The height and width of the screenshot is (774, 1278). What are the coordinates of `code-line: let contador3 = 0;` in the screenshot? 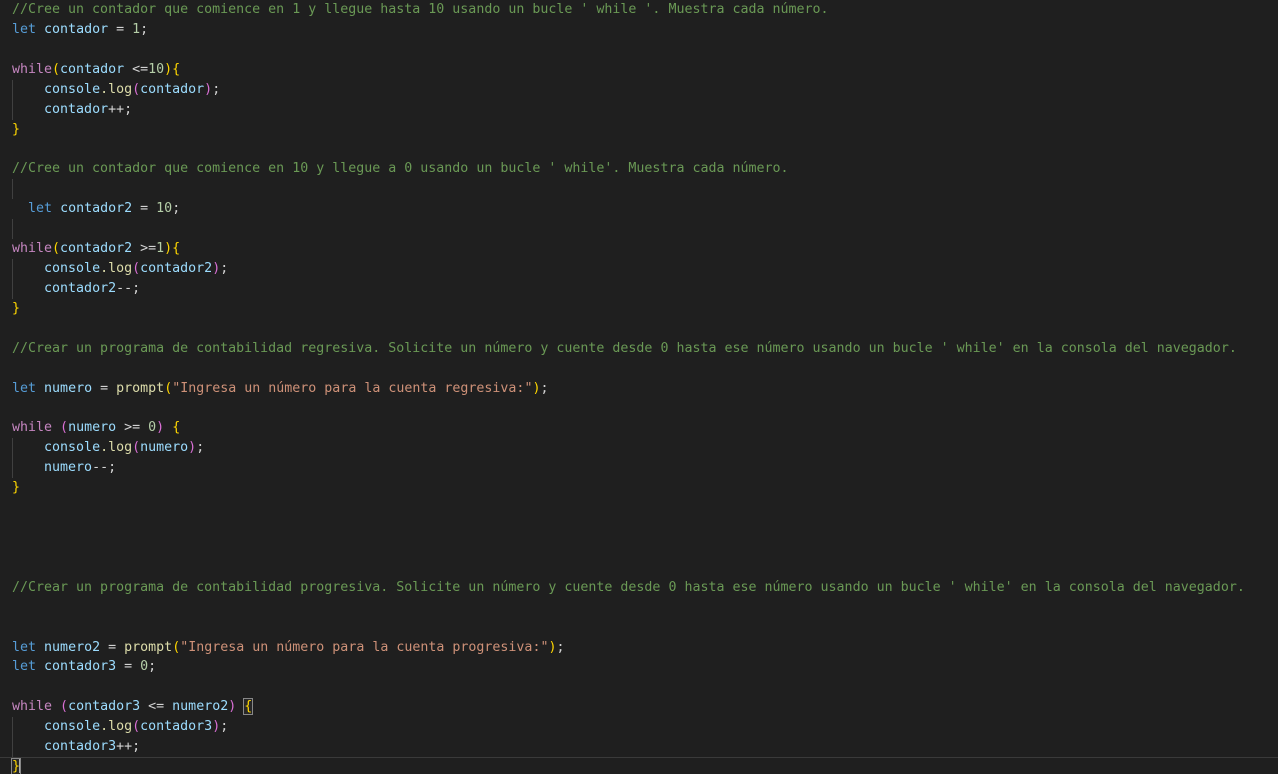 It's located at (639, 667).